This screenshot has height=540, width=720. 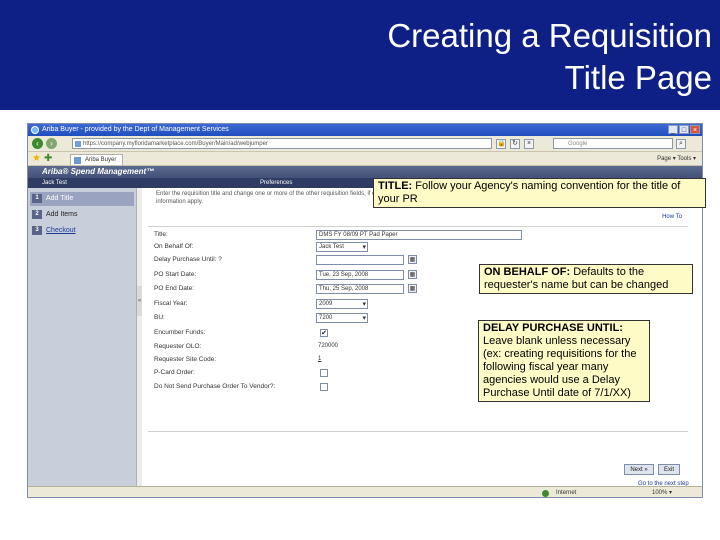 I want to click on step-label: Add Title, so click(x=60, y=198).